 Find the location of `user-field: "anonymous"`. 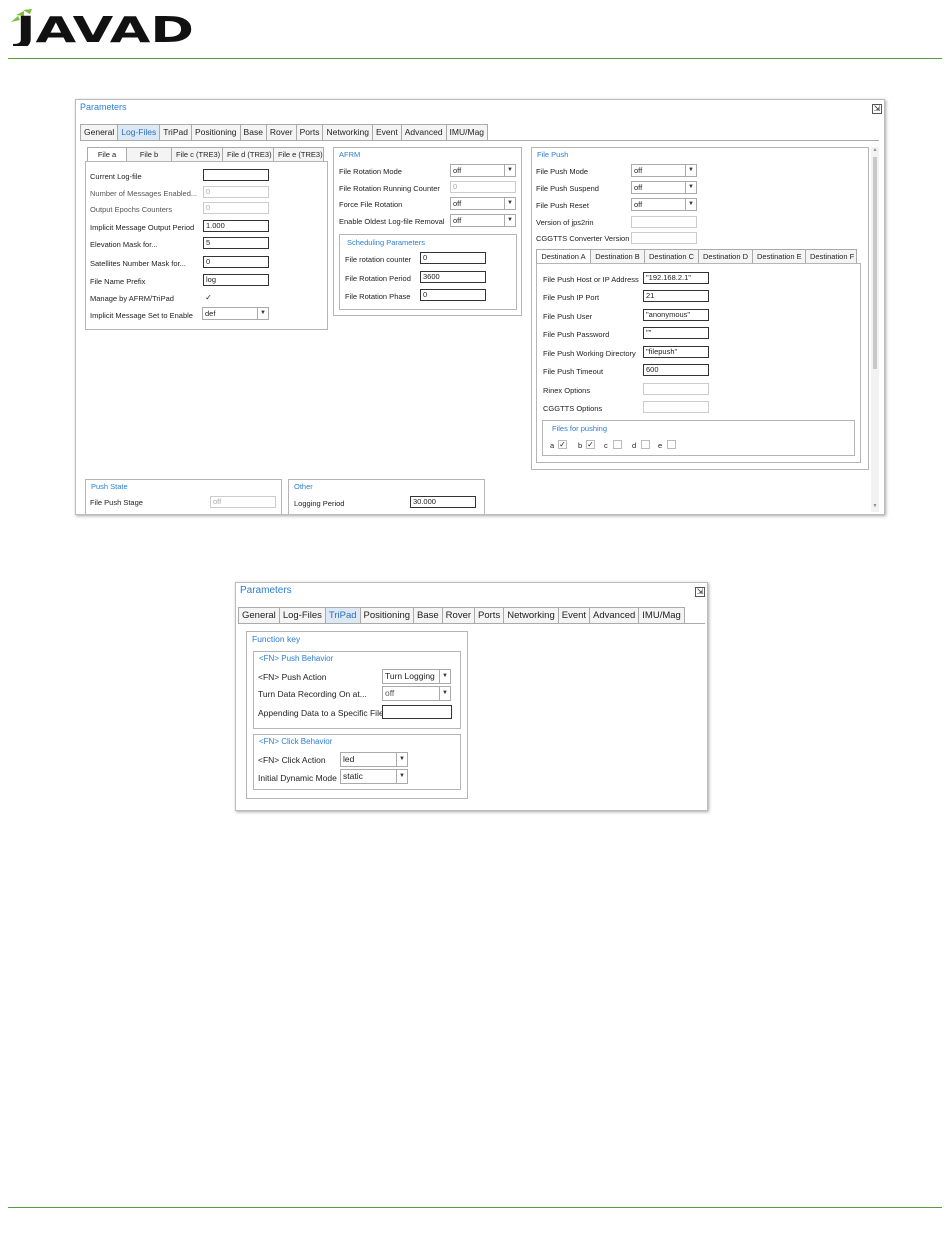

user-field: "anonymous" is located at coordinates (676, 315).